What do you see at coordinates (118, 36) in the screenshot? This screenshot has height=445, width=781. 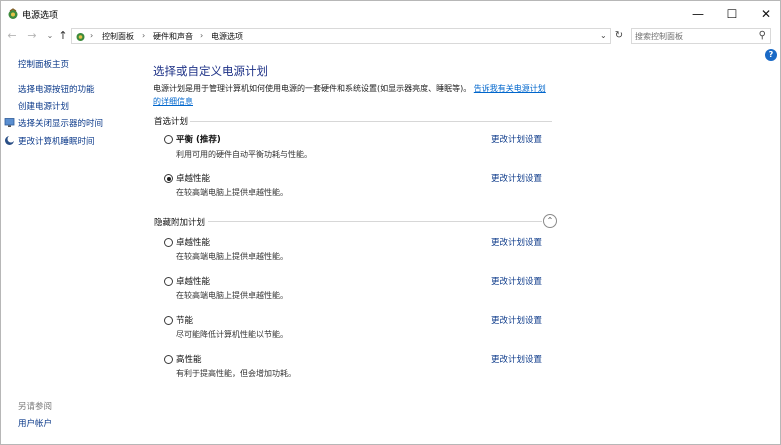 I see `breadcrumb-control-panel: 控制面板` at bounding box center [118, 36].